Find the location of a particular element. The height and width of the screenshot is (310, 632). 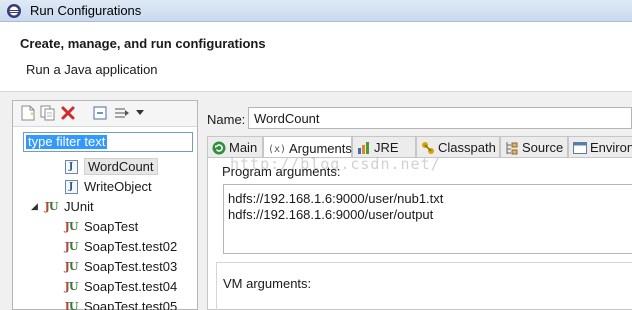

tree-item-label: SoapTest.test03 is located at coordinates (131, 266).